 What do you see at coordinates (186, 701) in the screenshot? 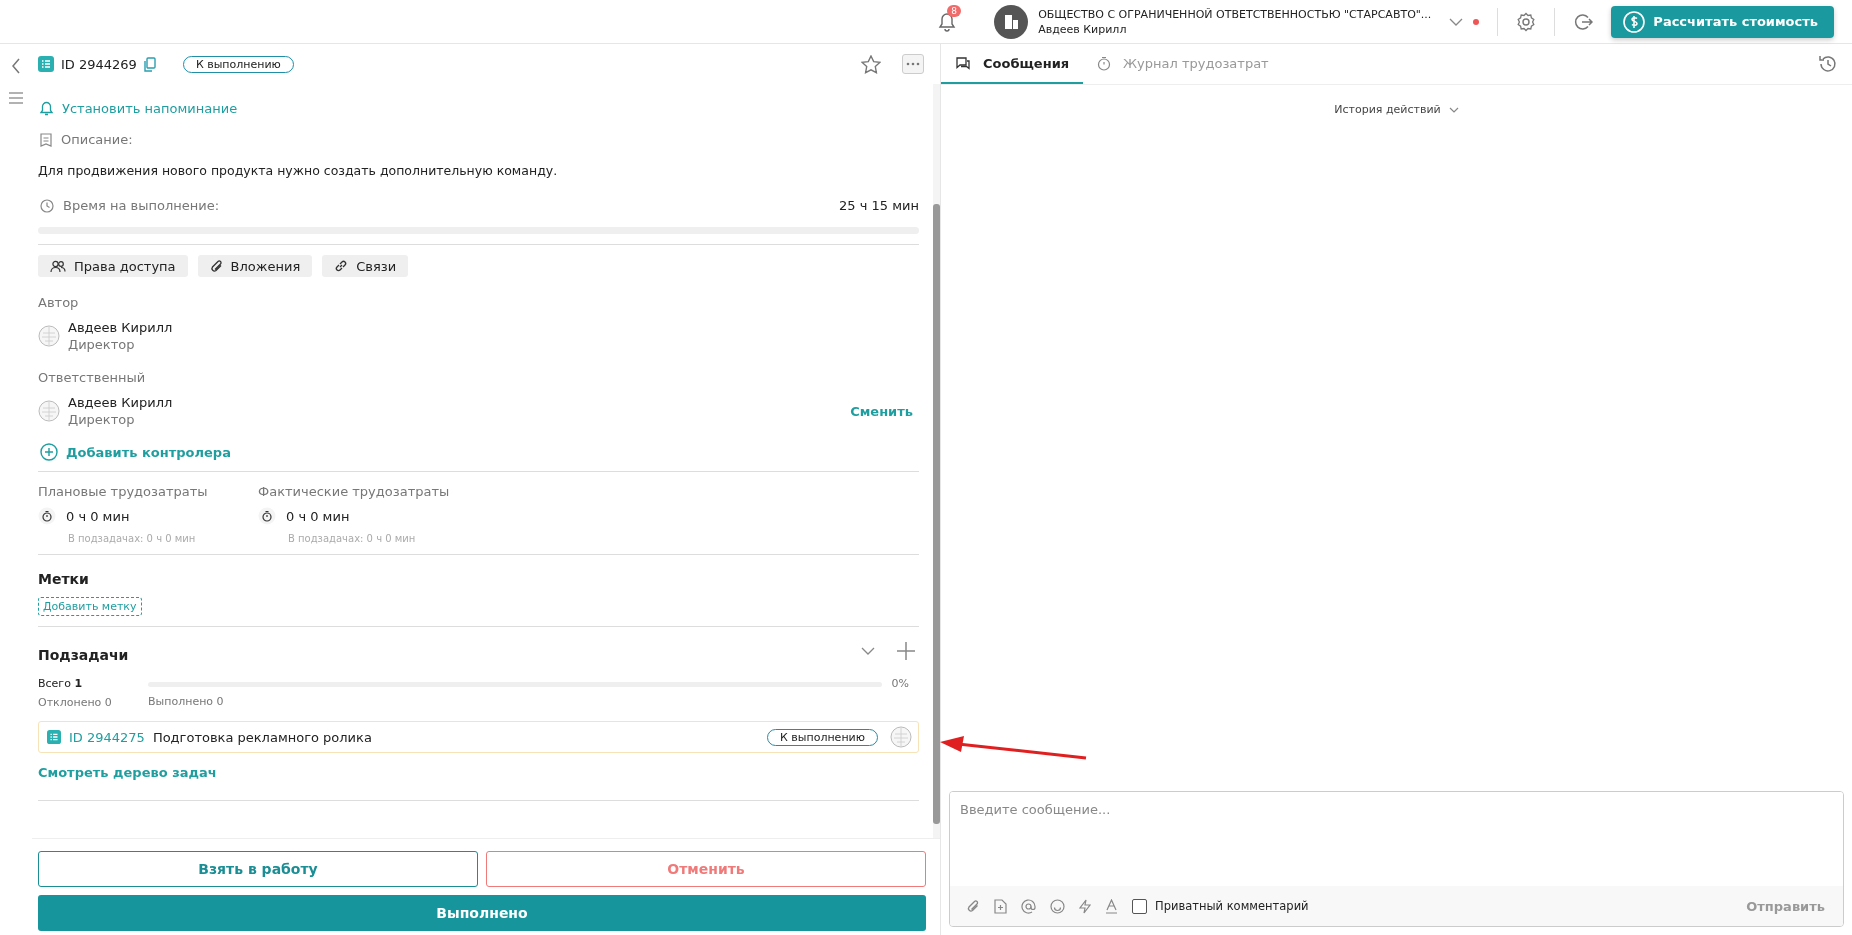
I see `subtasks-done: Выполнено 0` at bounding box center [186, 701].